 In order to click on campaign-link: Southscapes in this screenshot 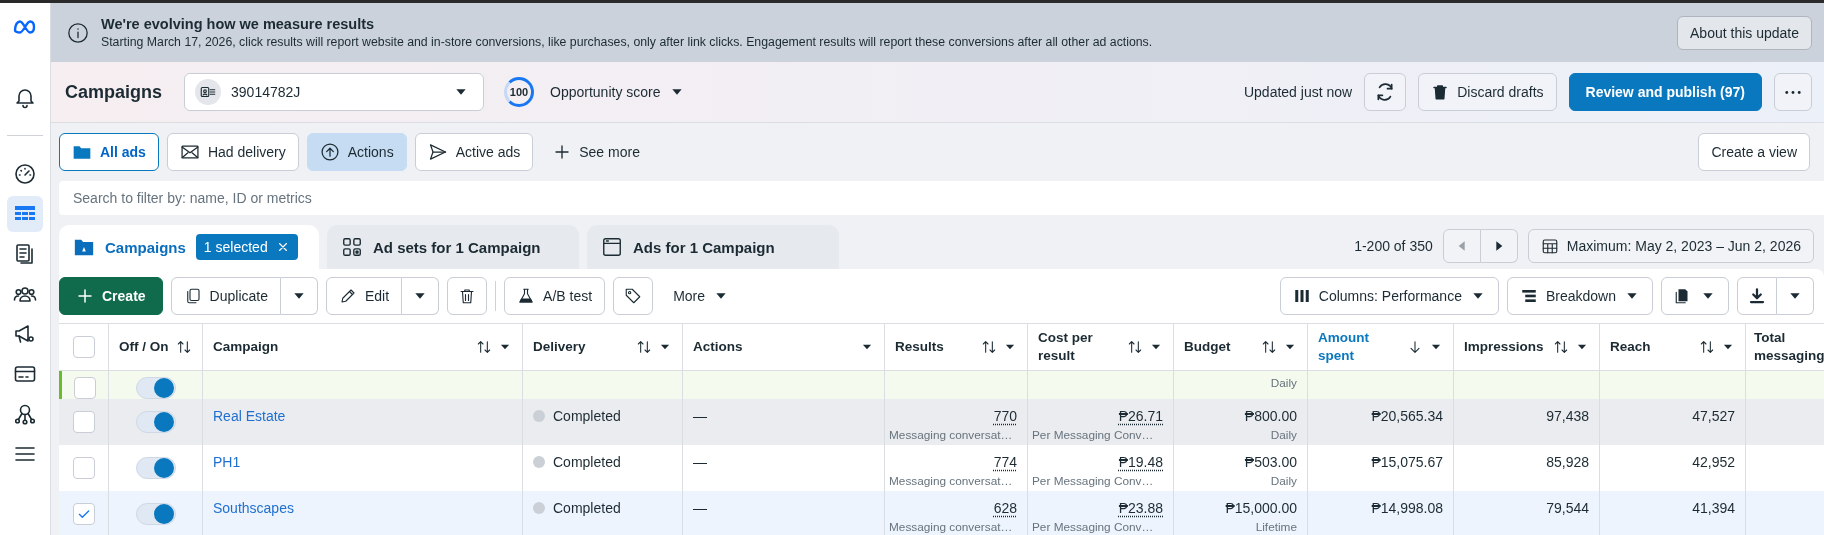, I will do `click(253, 508)`.